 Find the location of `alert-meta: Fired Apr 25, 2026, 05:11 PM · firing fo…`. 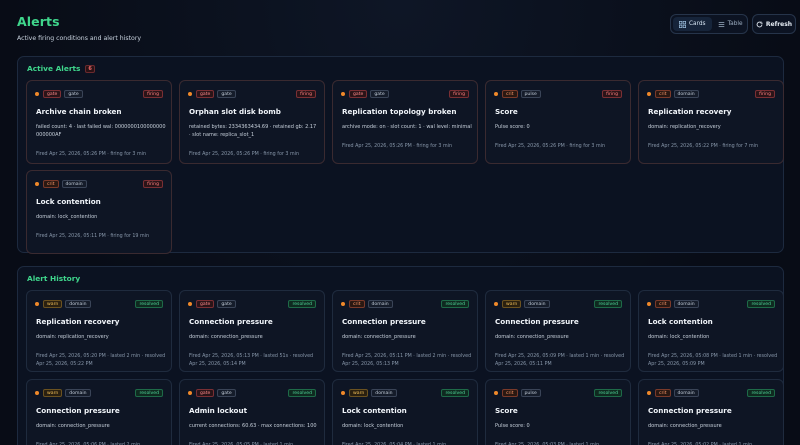

alert-meta: Fired Apr 25, 2026, 05:11 PM · firing fo… is located at coordinates (93, 236).